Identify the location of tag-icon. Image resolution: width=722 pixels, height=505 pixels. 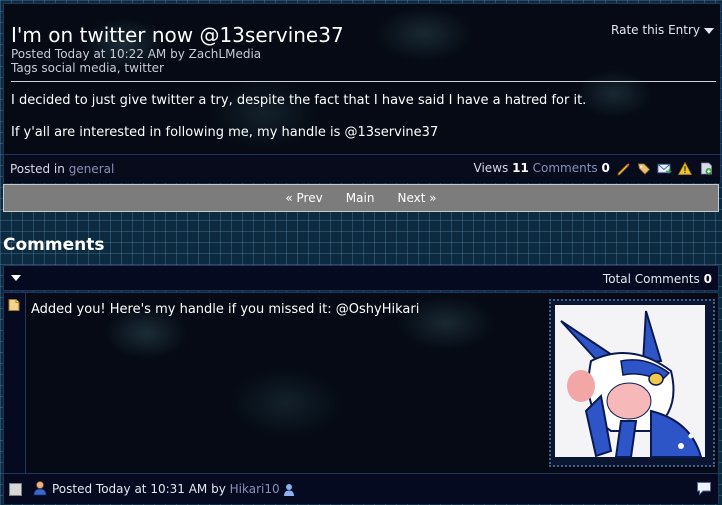
(644, 168).